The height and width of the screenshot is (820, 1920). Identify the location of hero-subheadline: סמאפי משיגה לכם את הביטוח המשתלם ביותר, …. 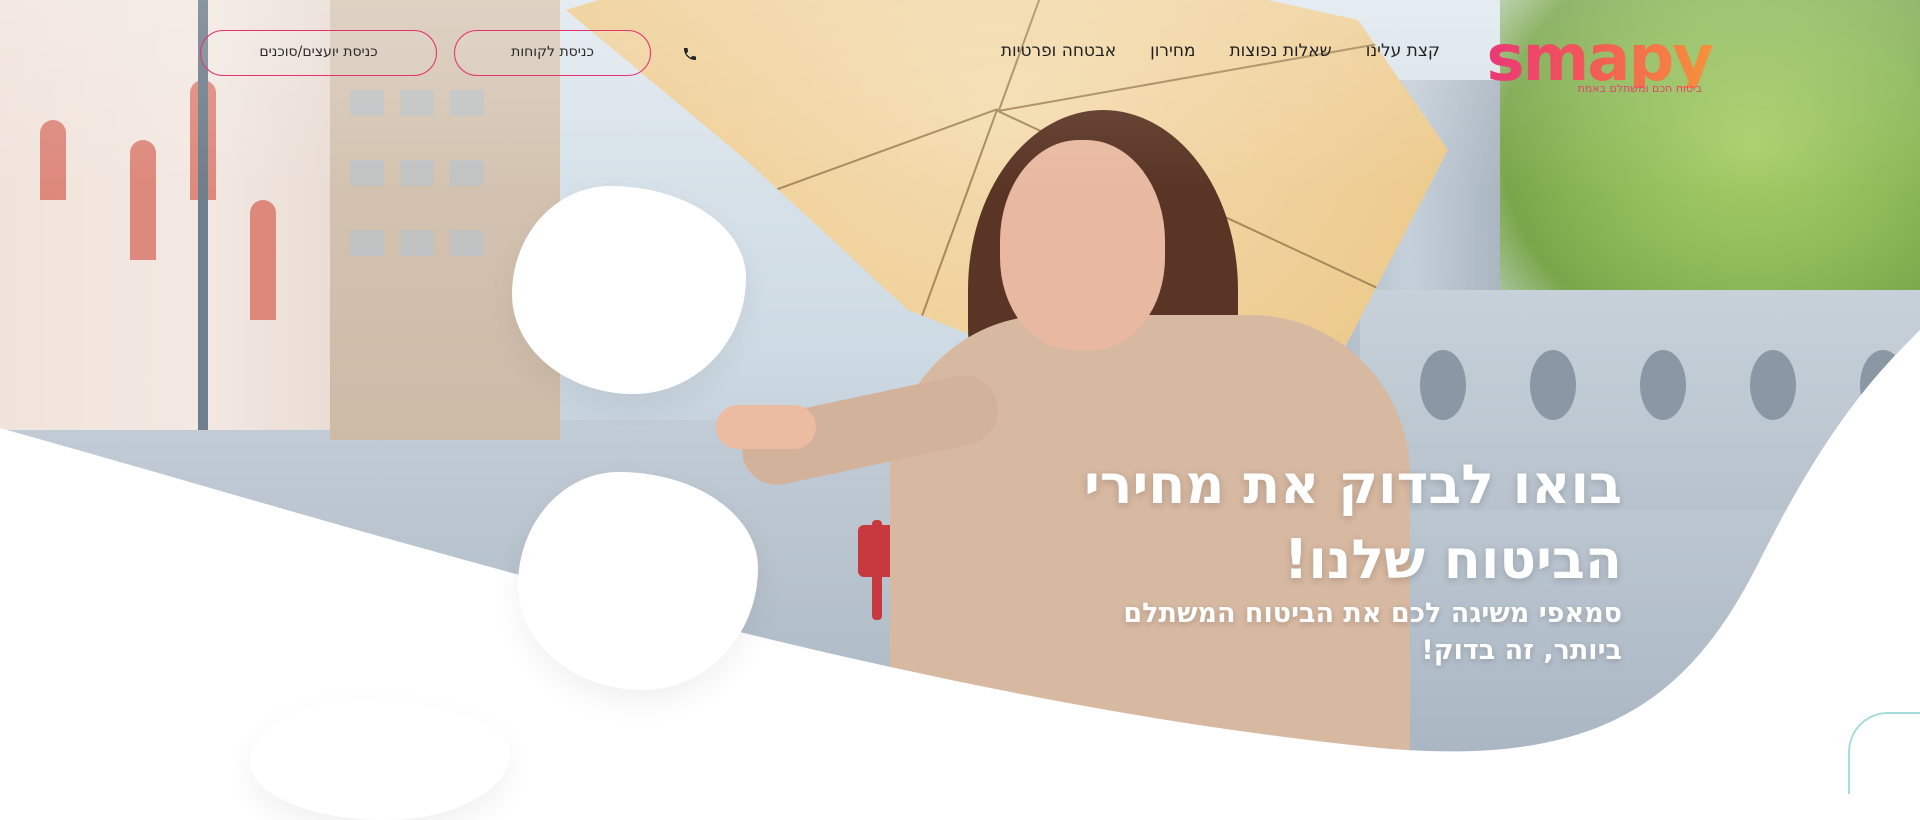
(1372, 632).